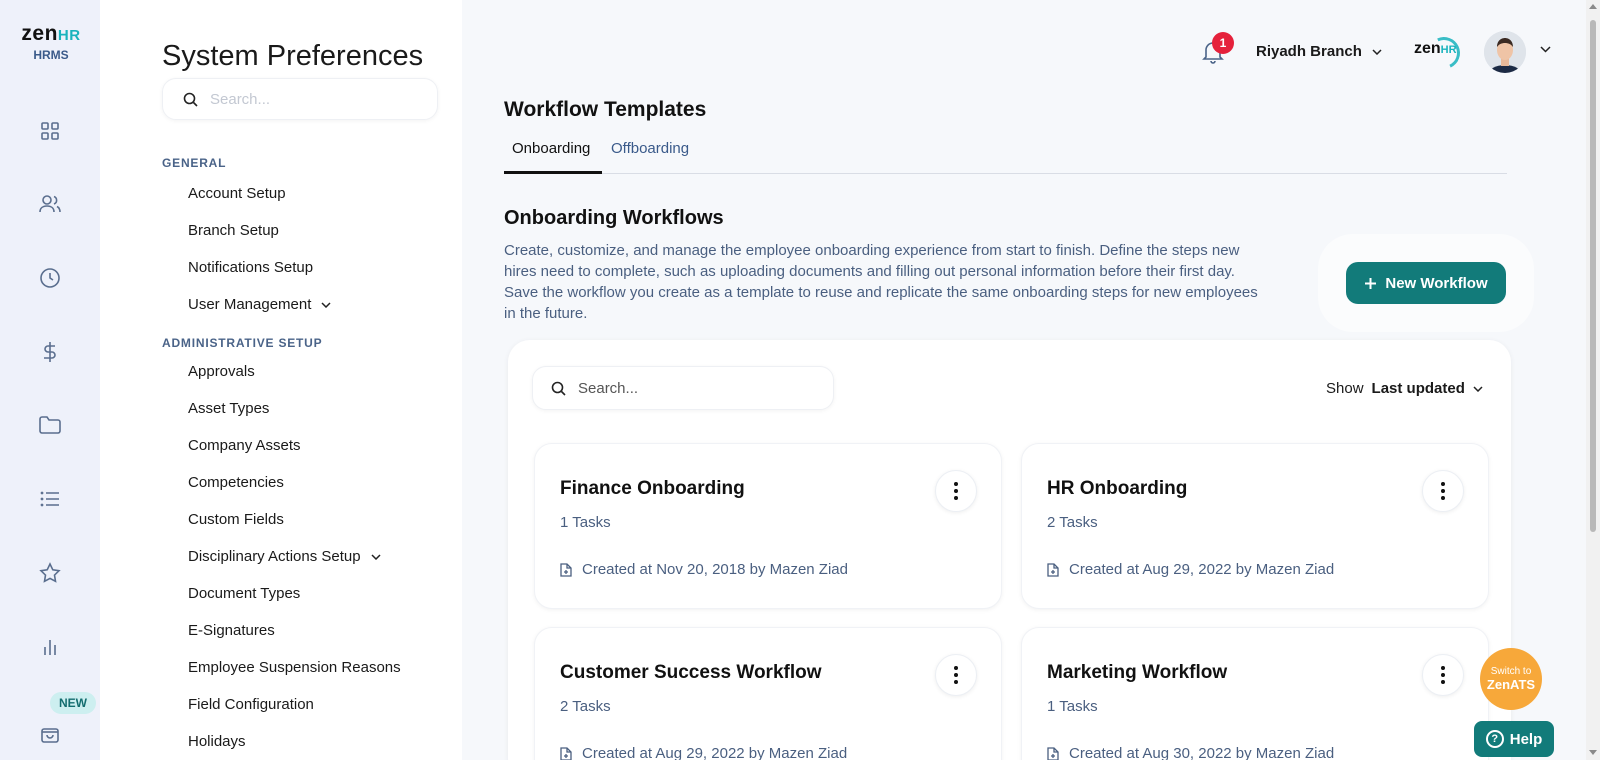 Image resolution: width=1600 pixels, height=760 pixels. I want to click on notification-count-badge: 1, so click(1223, 43).